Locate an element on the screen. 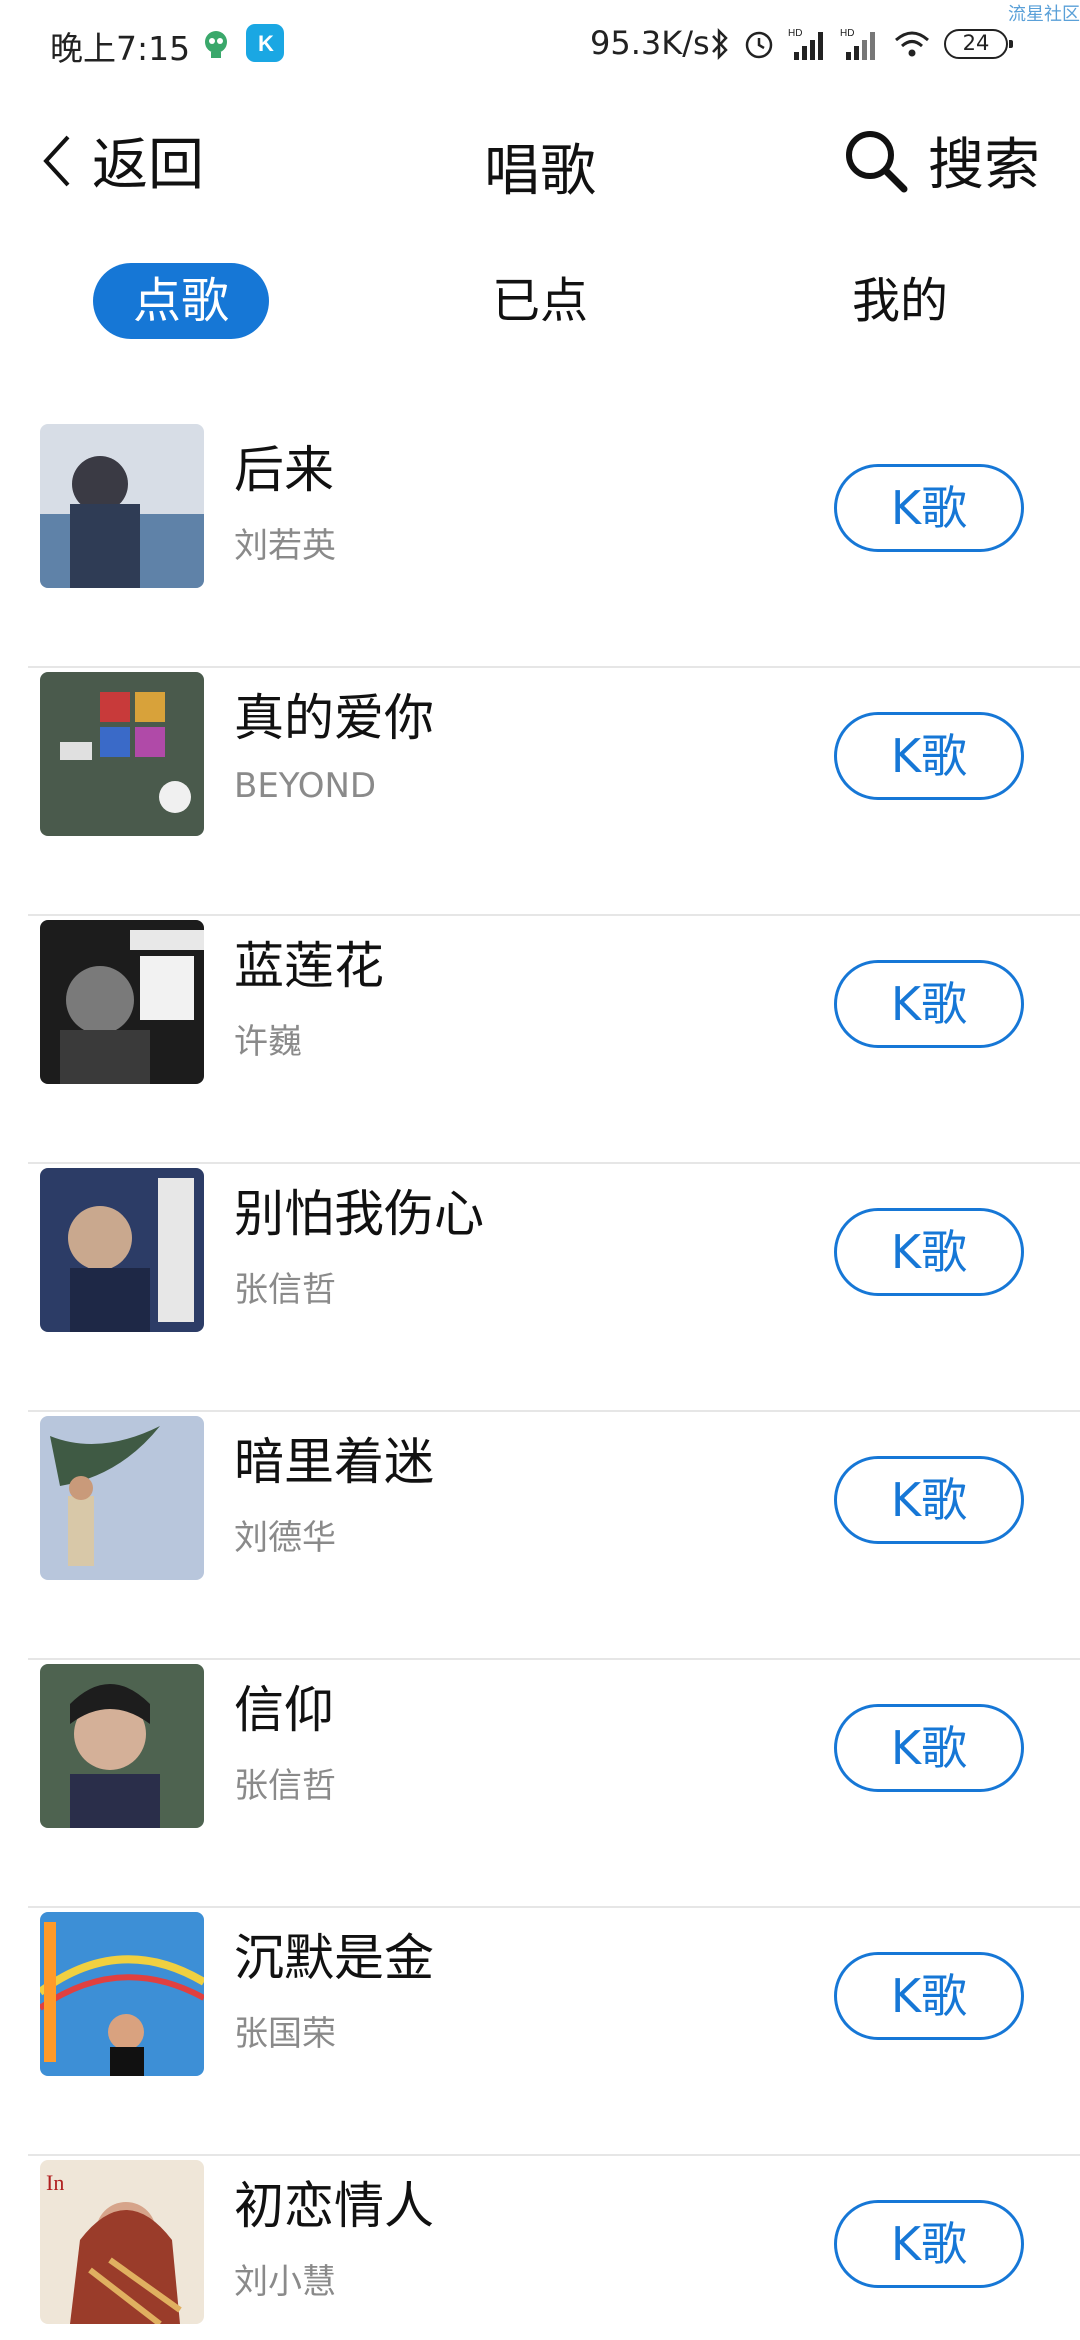 This screenshot has height=2340, width=1080. svg-text: K is located at coordinates (266, 43).